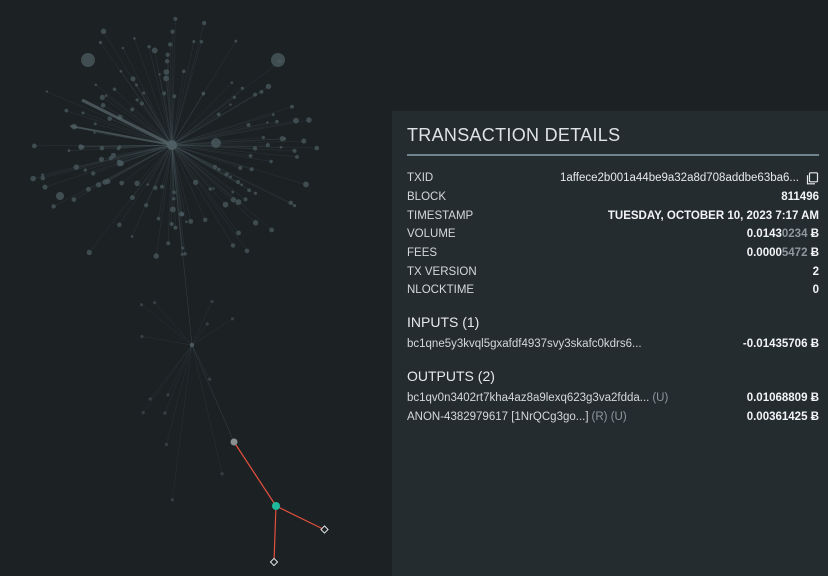 The width and height of the screenshot is (828, 576). What do you see at coordinates (234, 442) in the screenshot?
I see `graph-node-input` at bounding box center [234, 442].